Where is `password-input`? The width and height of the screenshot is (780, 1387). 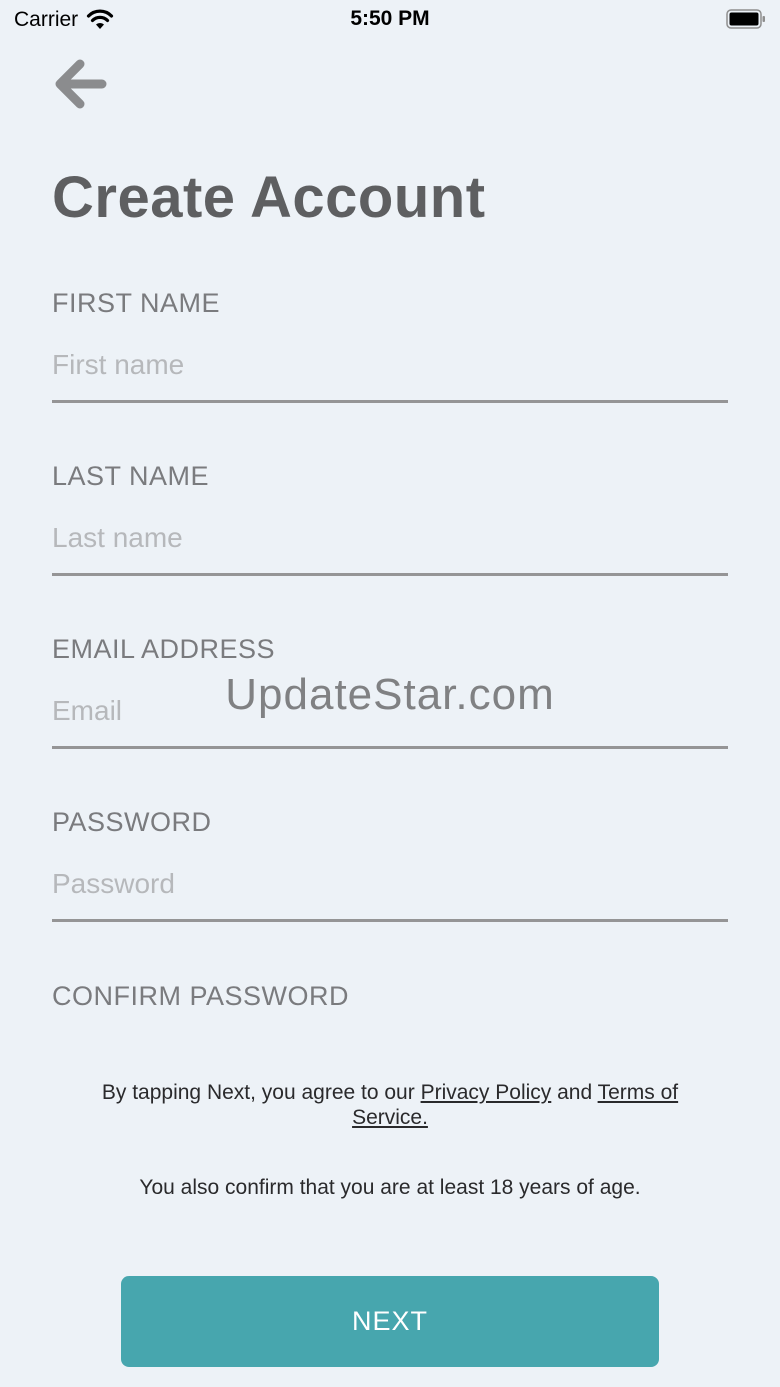
password-input is located at coordinates (390, 892).